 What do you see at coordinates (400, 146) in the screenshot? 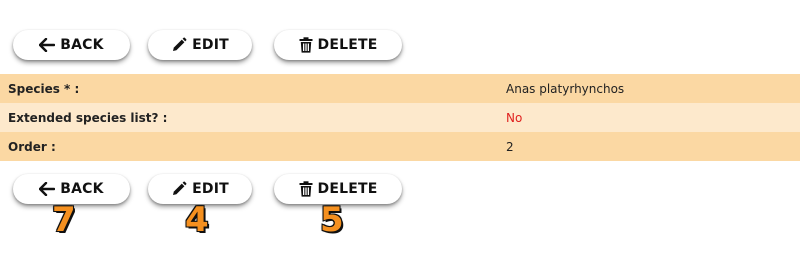
I see `table-row: Order : 2` at bounding box center [400, 146].